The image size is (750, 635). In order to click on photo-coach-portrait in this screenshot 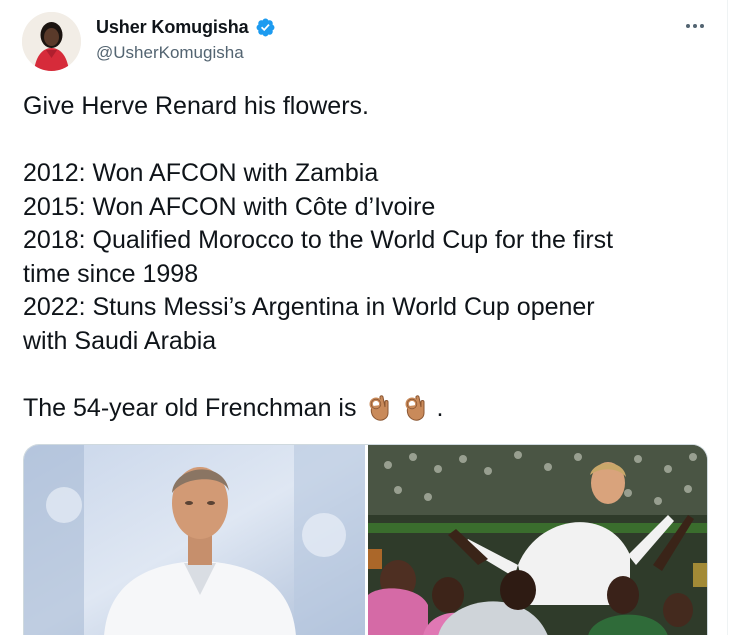, I will do `click(194, 540)`.